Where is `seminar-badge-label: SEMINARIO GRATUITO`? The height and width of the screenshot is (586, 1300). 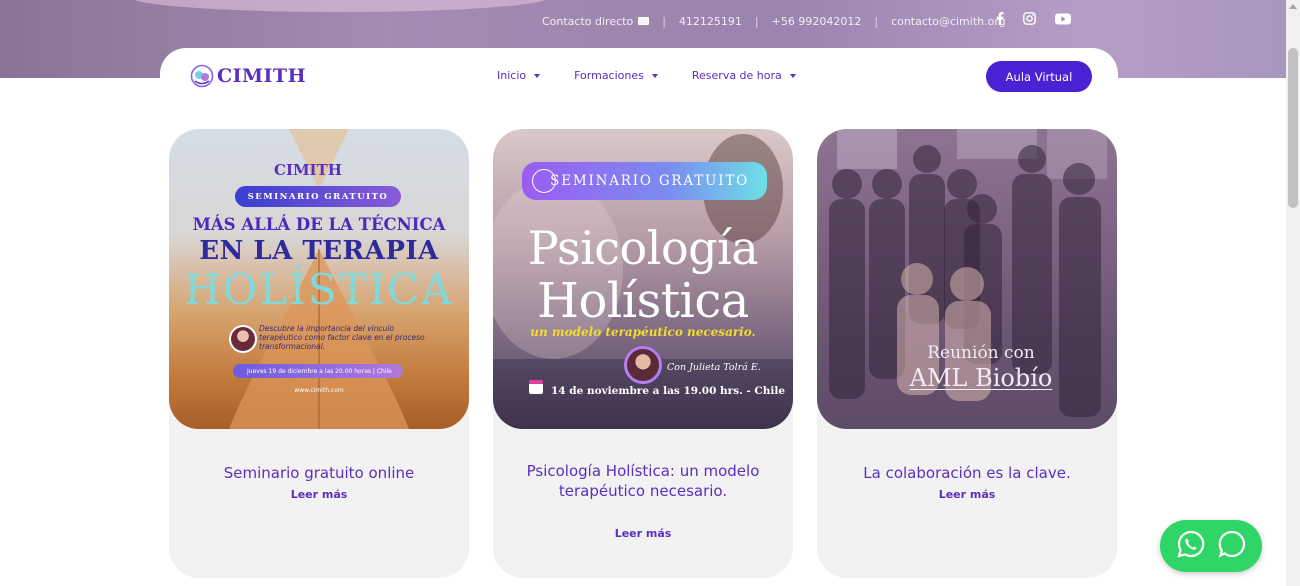 seminar-badge-label: SEMINARIO GRATUITO is located at coordinates (649, 181).